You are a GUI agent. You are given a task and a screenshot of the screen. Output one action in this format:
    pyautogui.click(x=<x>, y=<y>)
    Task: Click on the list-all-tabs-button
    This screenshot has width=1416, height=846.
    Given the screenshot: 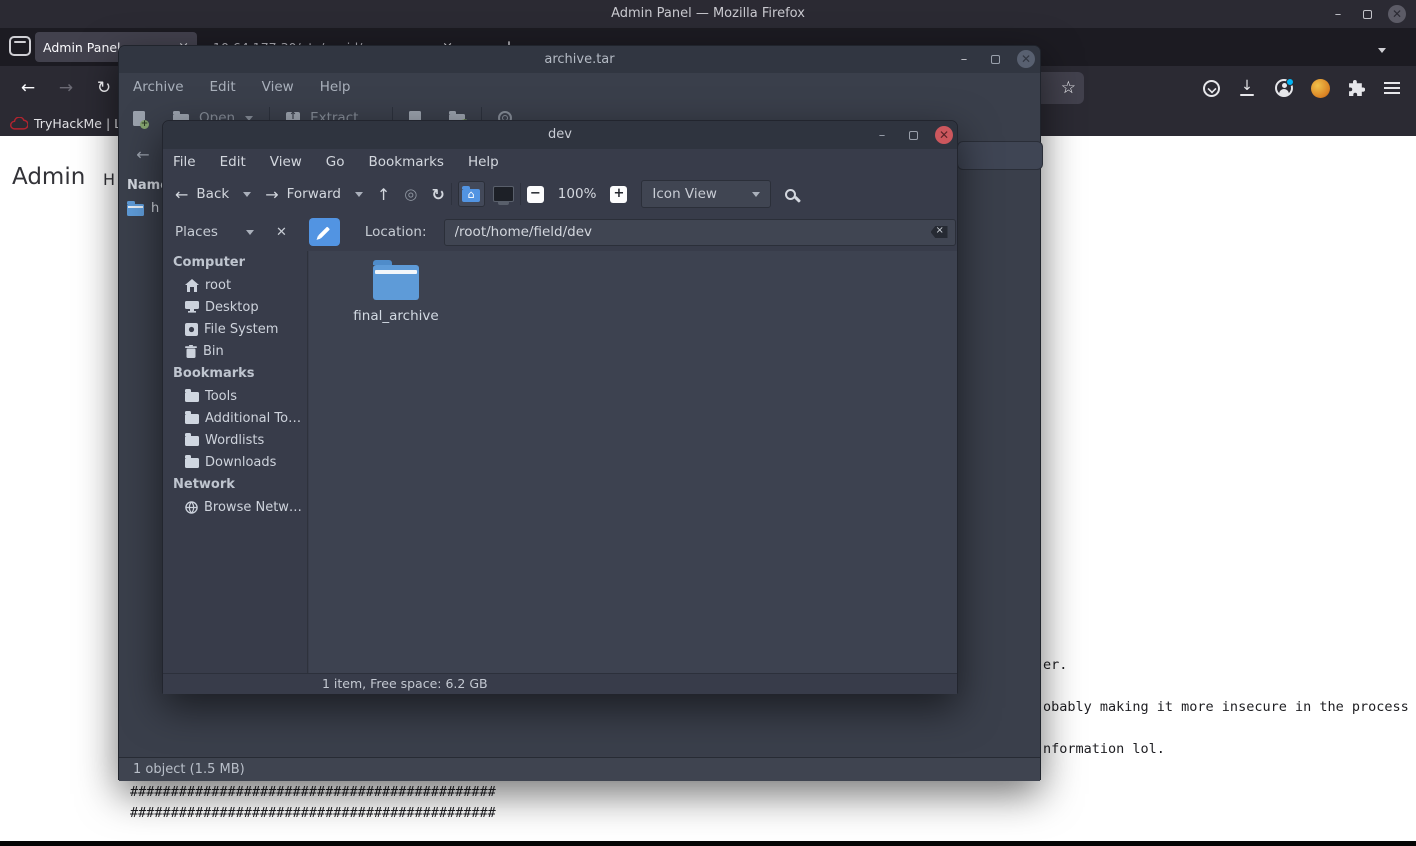 What is the action you would take?
    pyautogui.click(x=1382, y=47)
    